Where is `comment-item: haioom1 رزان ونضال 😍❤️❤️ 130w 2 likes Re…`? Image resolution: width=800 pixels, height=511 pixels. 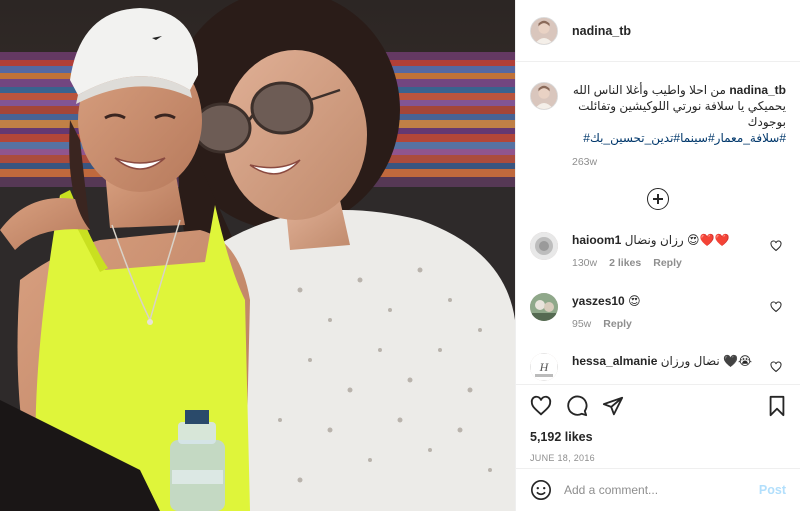
comment-item: haioom1 رزان ونضال 😍❤️❤️ 130w 2 likes Re… is located at coordinates (658, 250).